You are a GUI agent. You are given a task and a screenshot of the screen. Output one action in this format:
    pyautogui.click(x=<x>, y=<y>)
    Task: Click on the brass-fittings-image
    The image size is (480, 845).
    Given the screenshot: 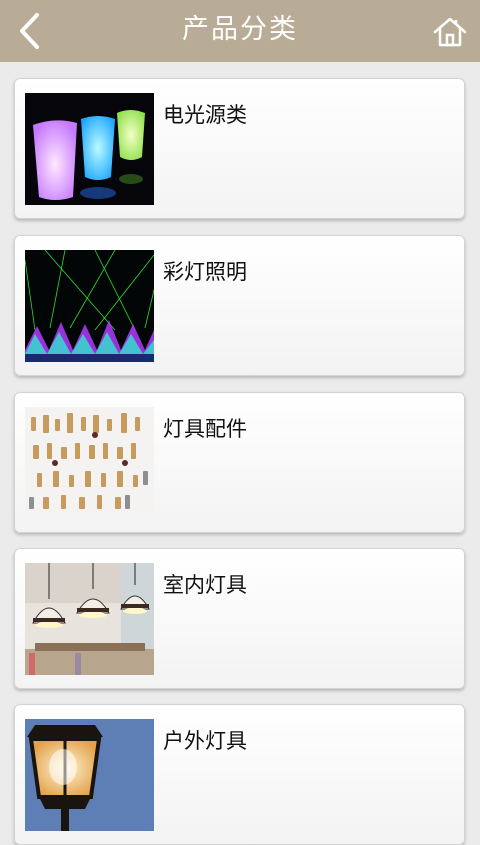 What is the action you would take?
    pyautogui.click(x=89, y=463)
    